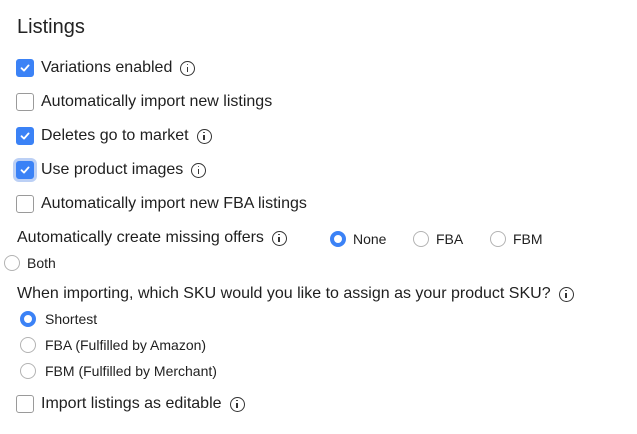 Image resolution: width=637 pixels, height=434 pixels. What do you see at coordinates (28, 319) in the screenshot?
I see `radio-shortest` at bounding box center [28, 319].